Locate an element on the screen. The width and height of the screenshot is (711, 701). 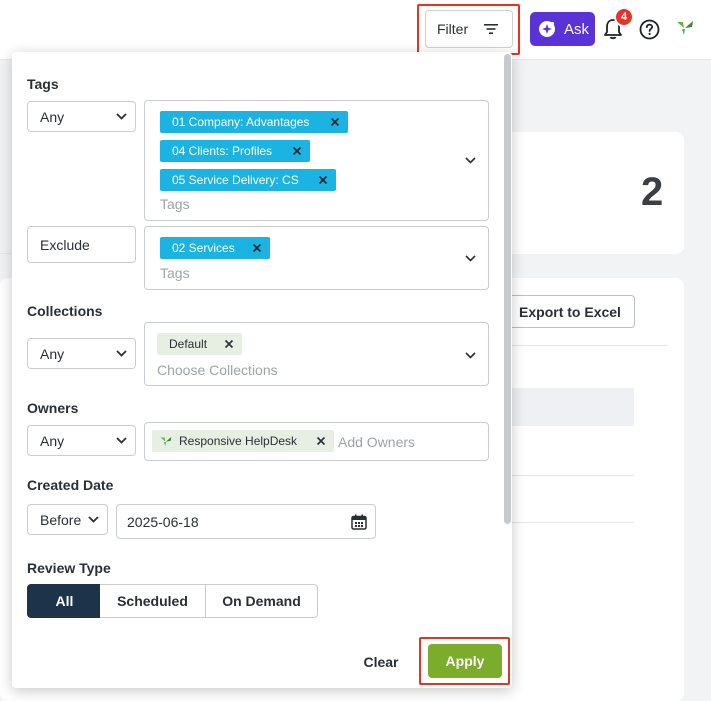
created-date-mode-value: Before is located at coordinates (61, 519).